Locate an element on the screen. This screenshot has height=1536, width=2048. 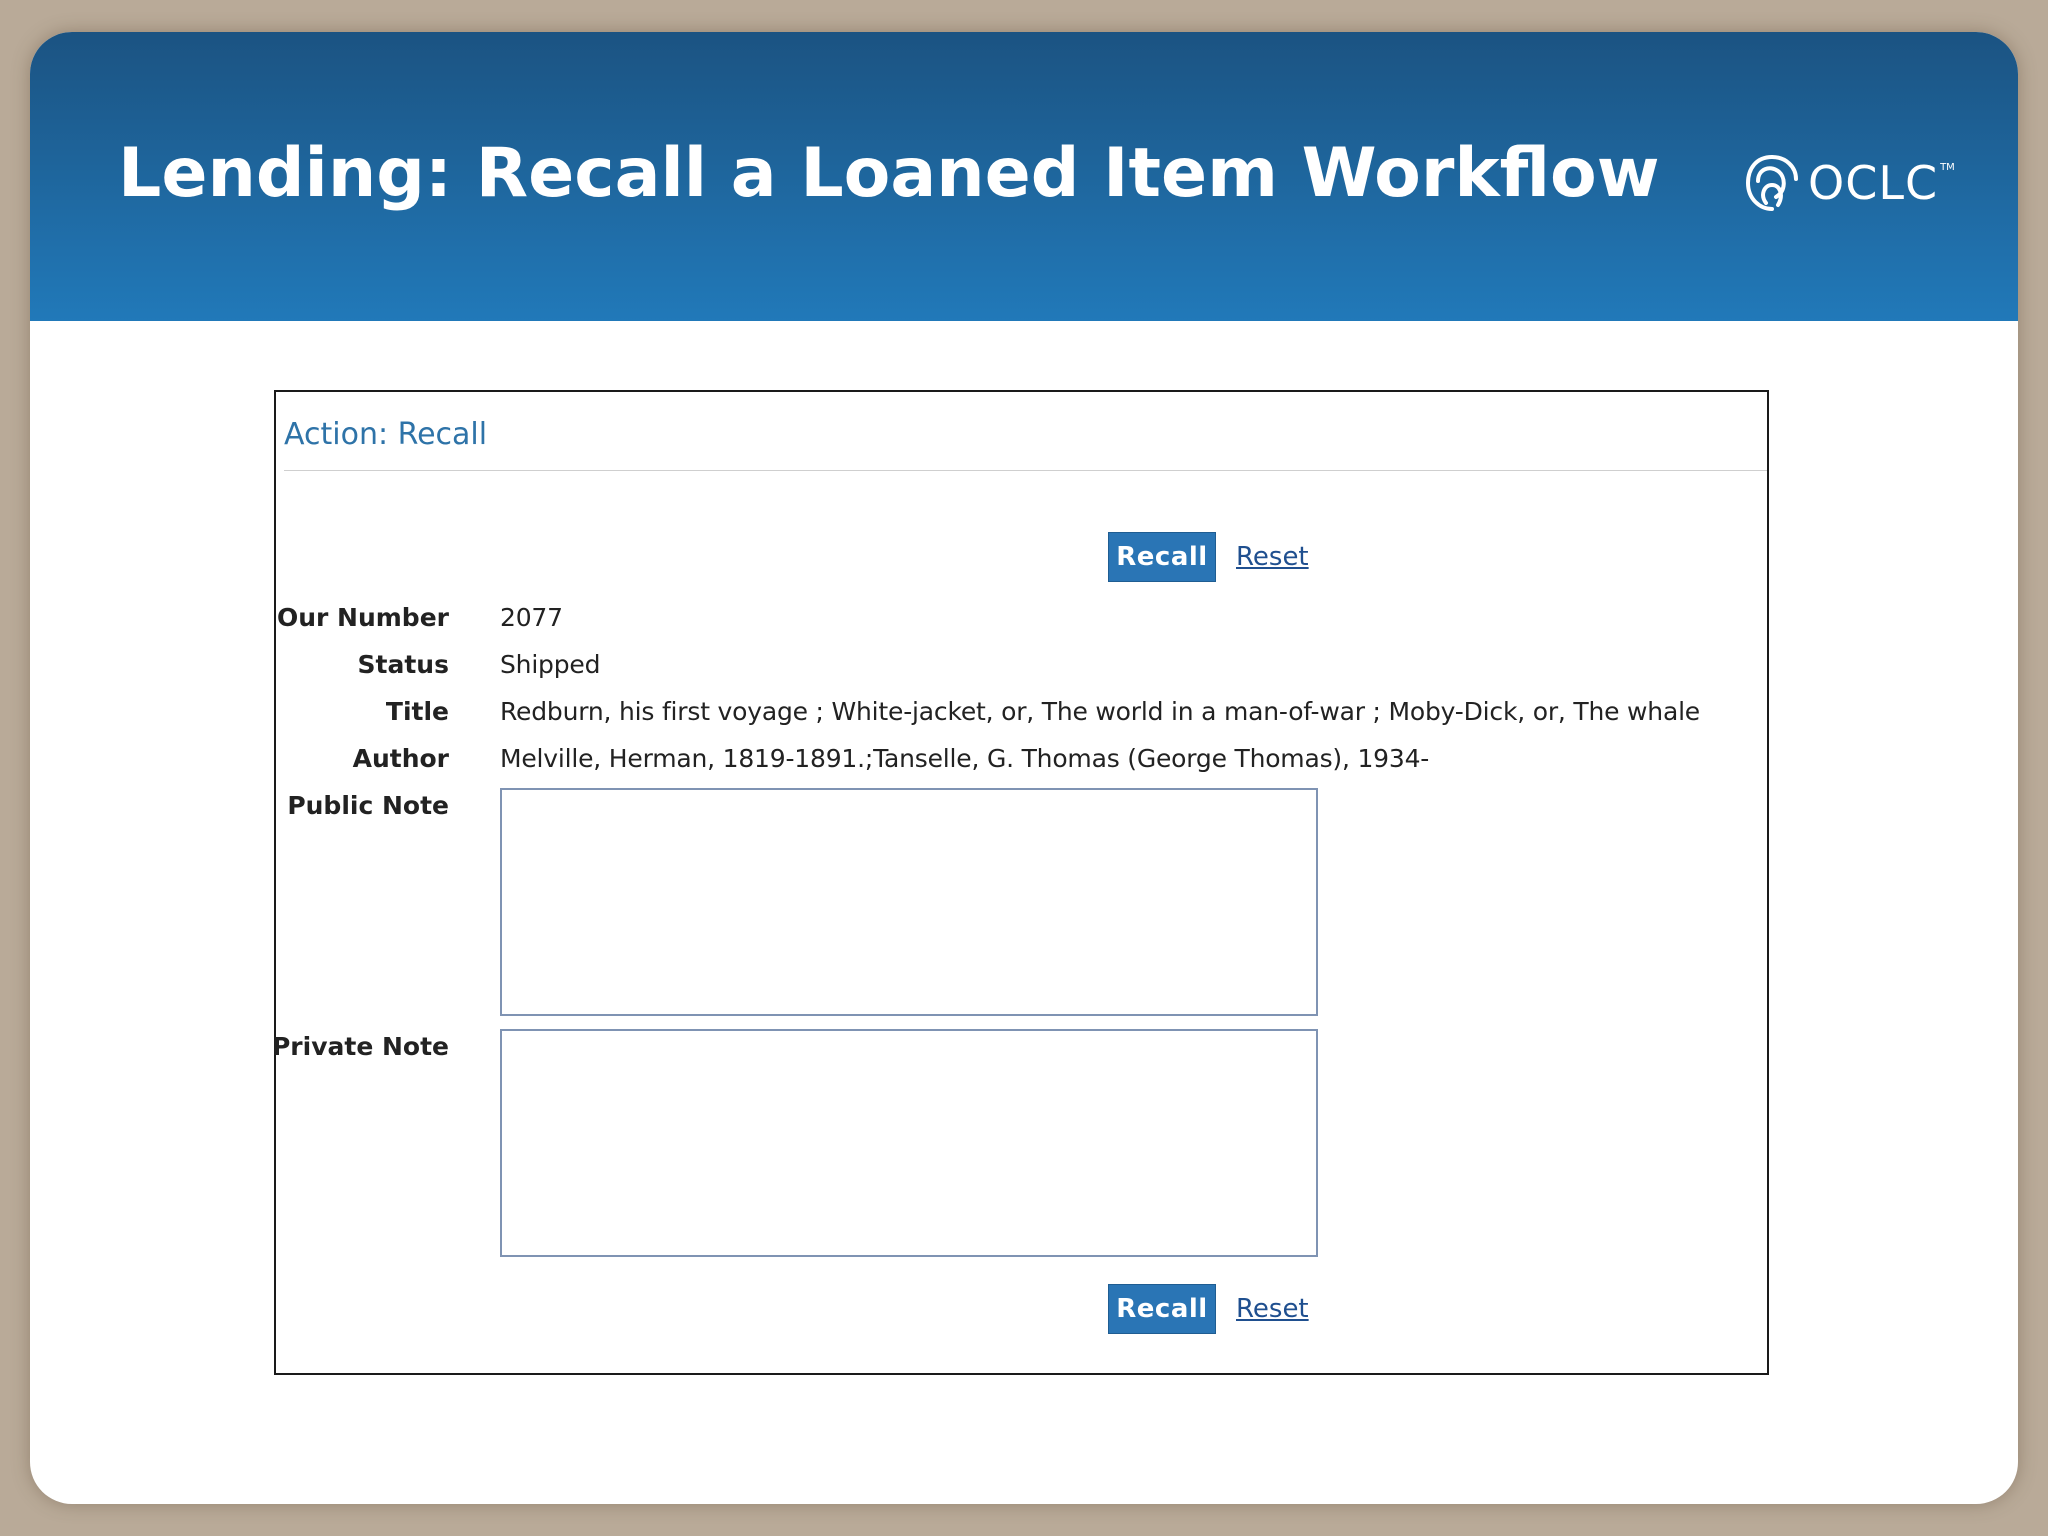
title-label: Title is located at coordinates (417, 711).